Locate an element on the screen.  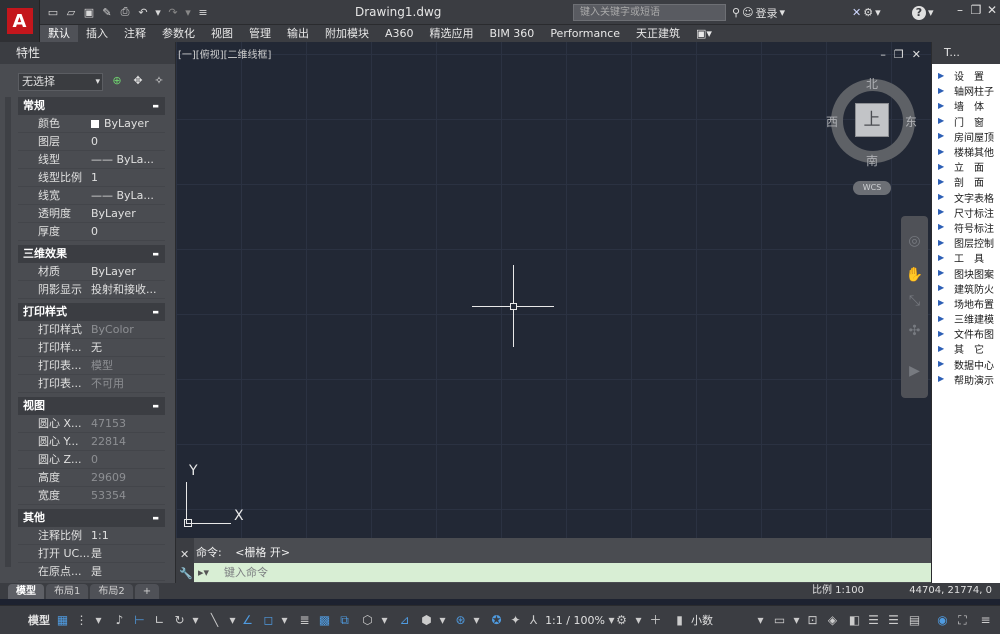
tool-palette-item: ▶ 设 置 is located at coordinates (966, 75).